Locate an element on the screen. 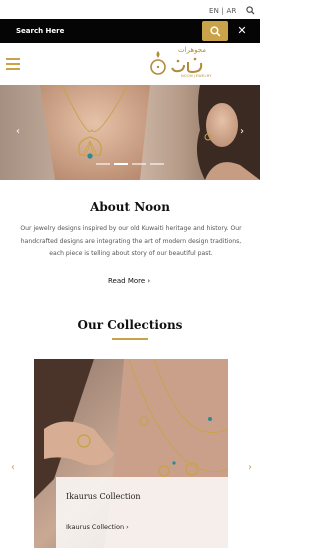  title-underline is located at coordinates (130, 339).